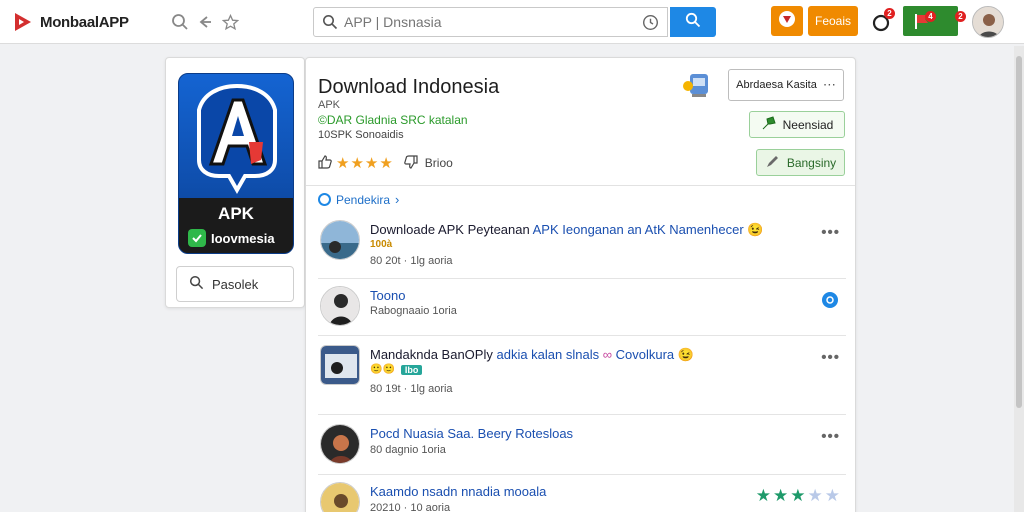 This screenshot has width=1024, height=512. What do you see at coordinates (396, 369) in the screenshot?
I see `item-badge-row: 🙂🙂 Ibo` at bounding box center [396, 369].